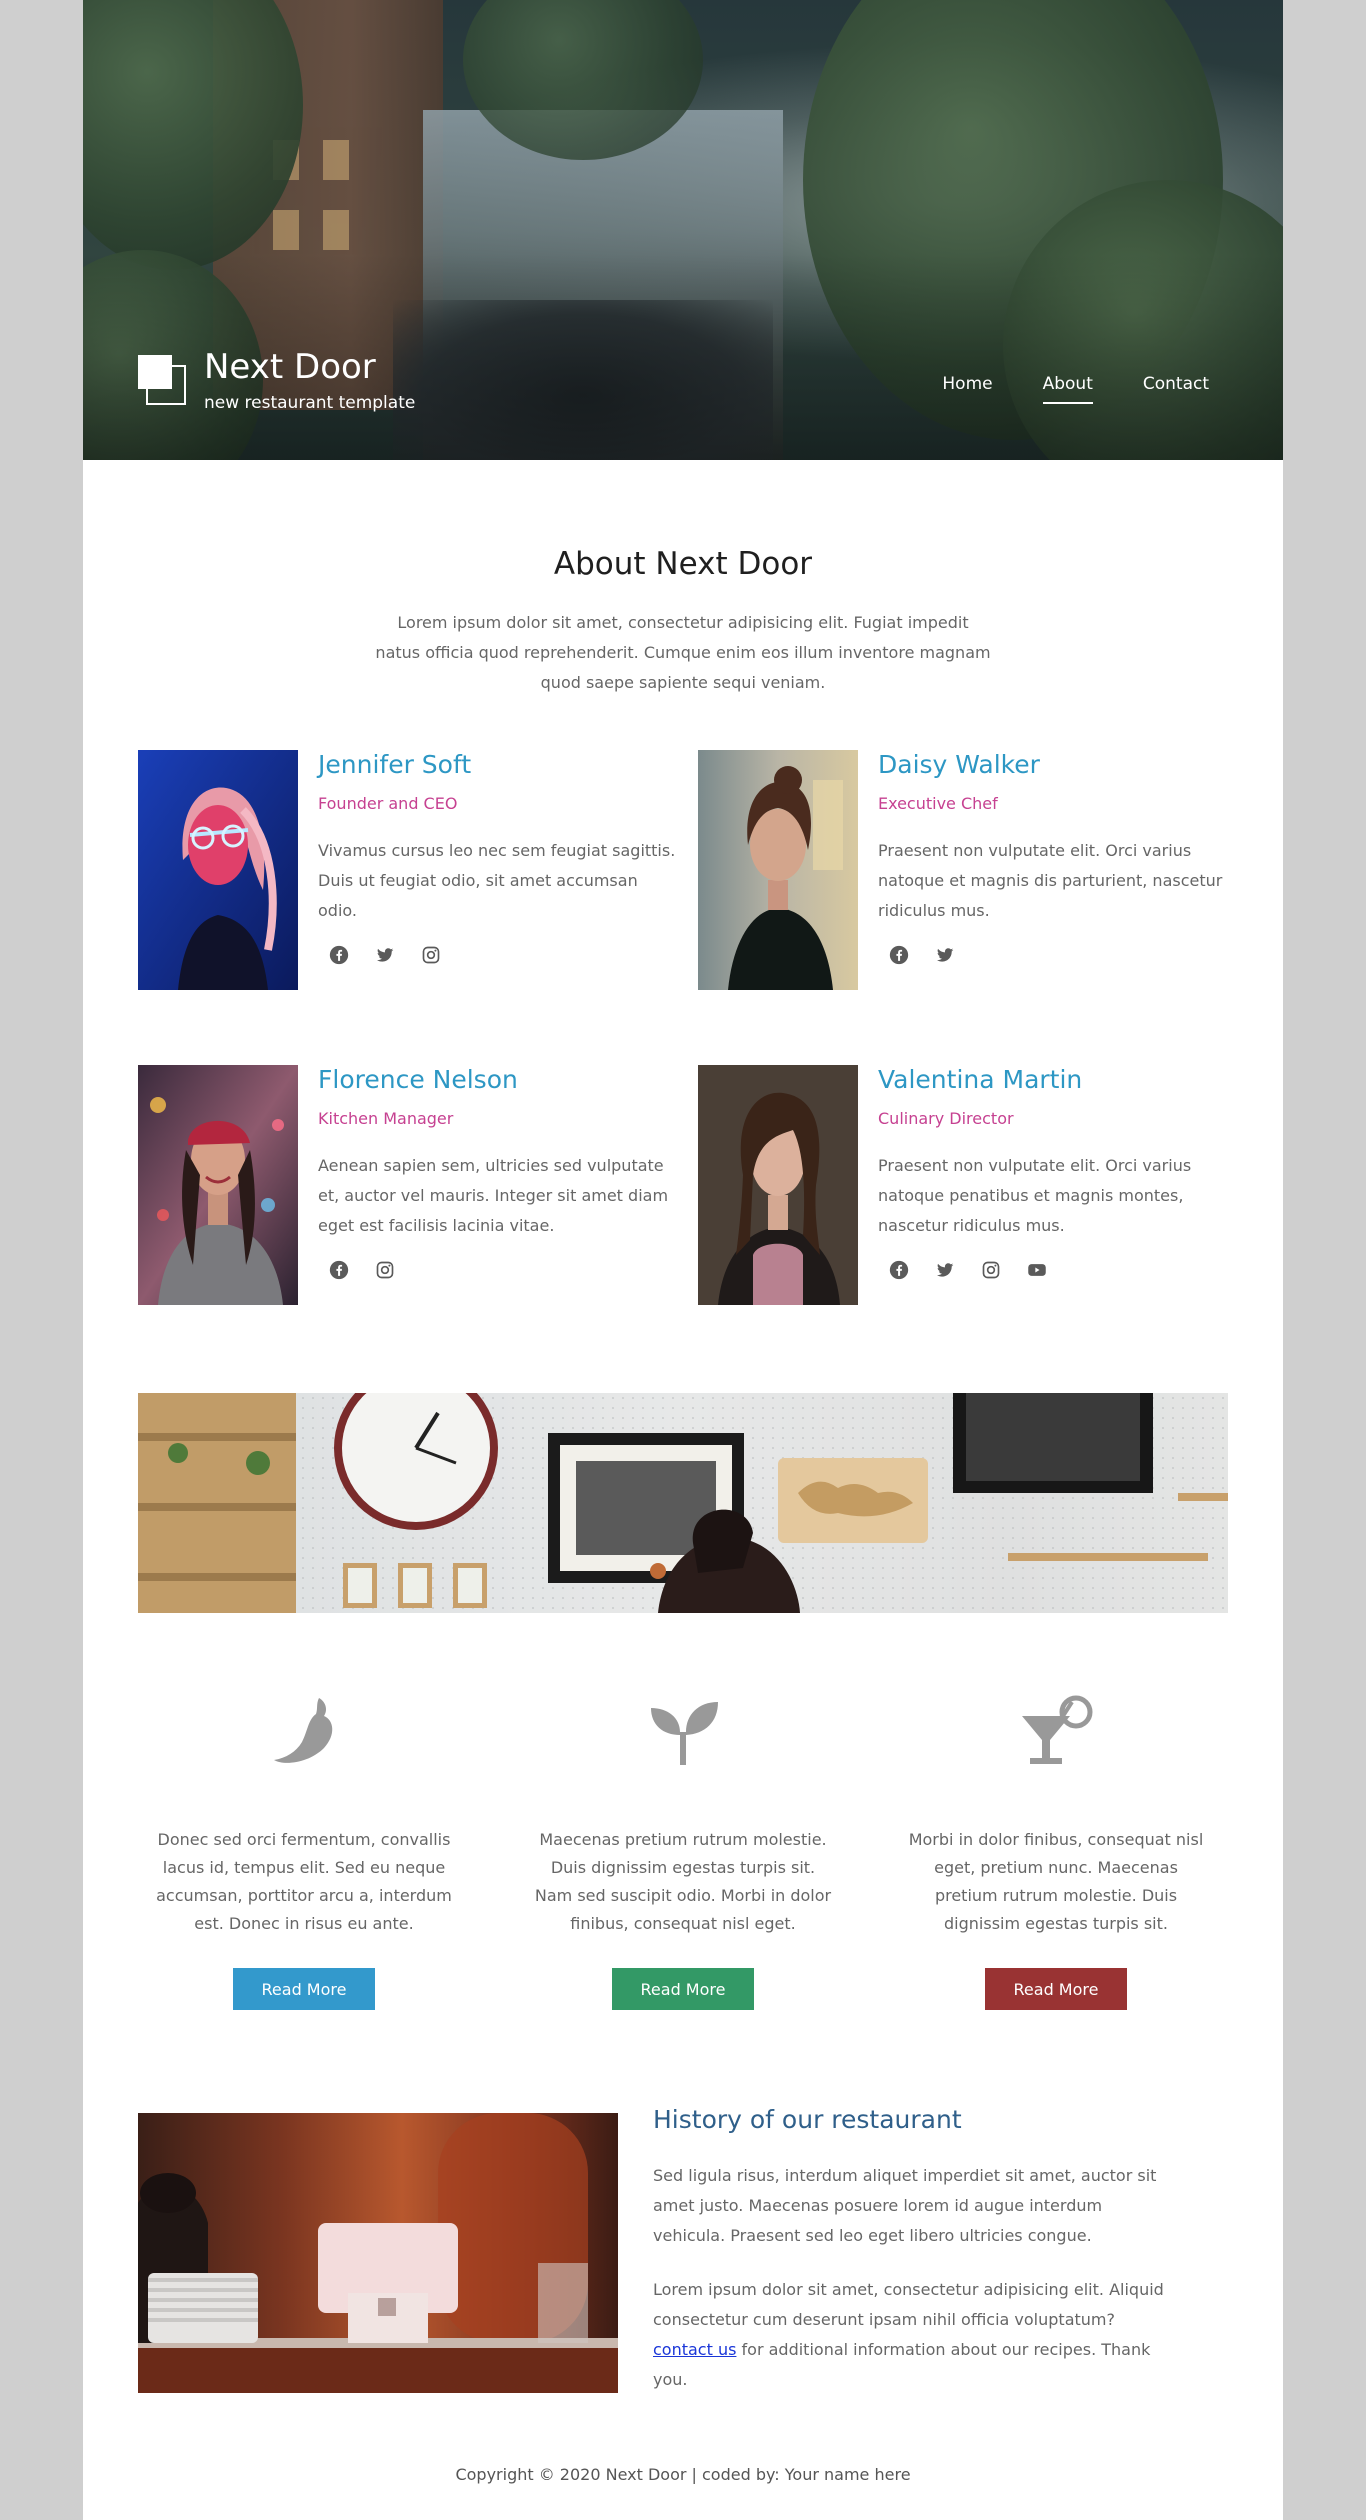 This screenshot has width=1366, height=2520. Describe the element at coordinates (1037, 1270) in the screenshot. I see `youtube-icon` at that location.